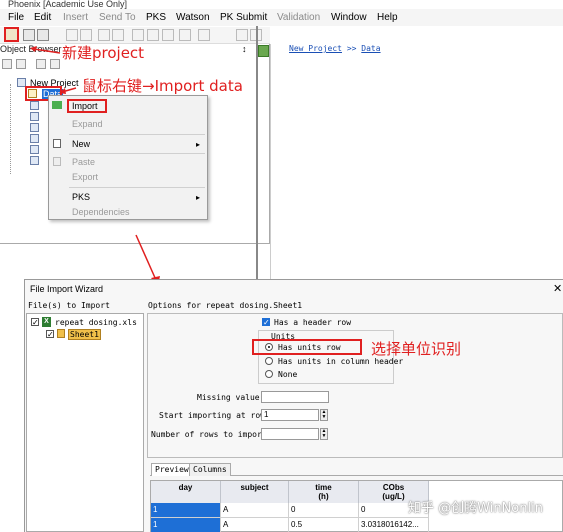 The image size is (563, 532). What do you see at coordinates (324, 525) in the screenshot?
I see `grid-cell: 0.5` at bounding box center [324, 525].